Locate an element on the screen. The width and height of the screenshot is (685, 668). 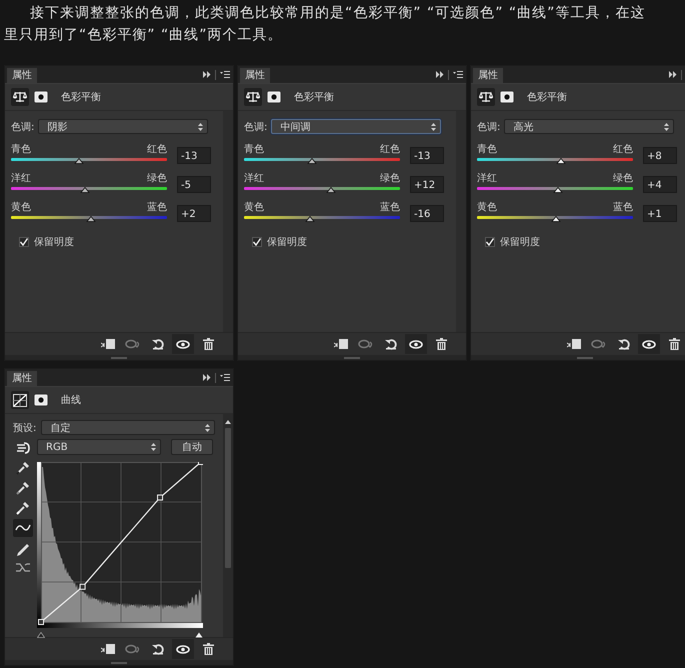
panel-title: 曲线 is located at coordinates (71, 400).